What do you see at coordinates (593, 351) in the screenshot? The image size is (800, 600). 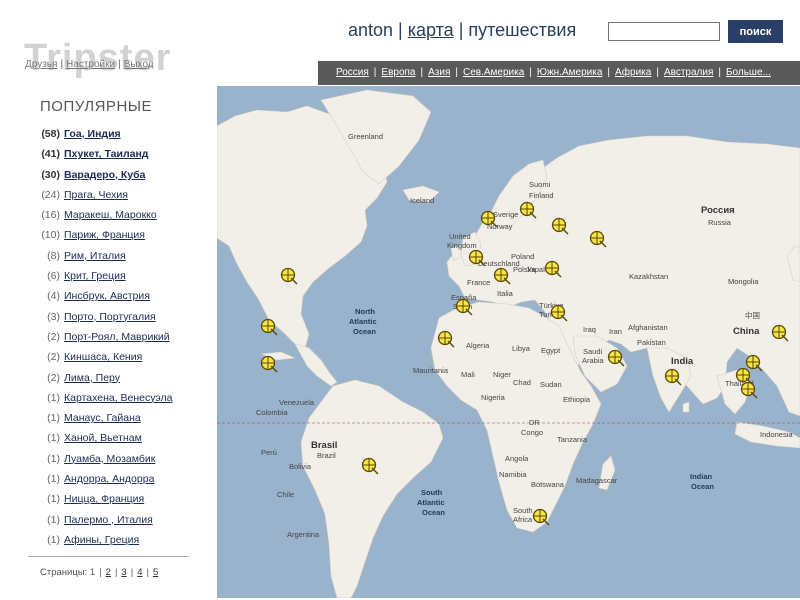 I see `map-label-saudi: Saudi` at bounding box center [593, 351].